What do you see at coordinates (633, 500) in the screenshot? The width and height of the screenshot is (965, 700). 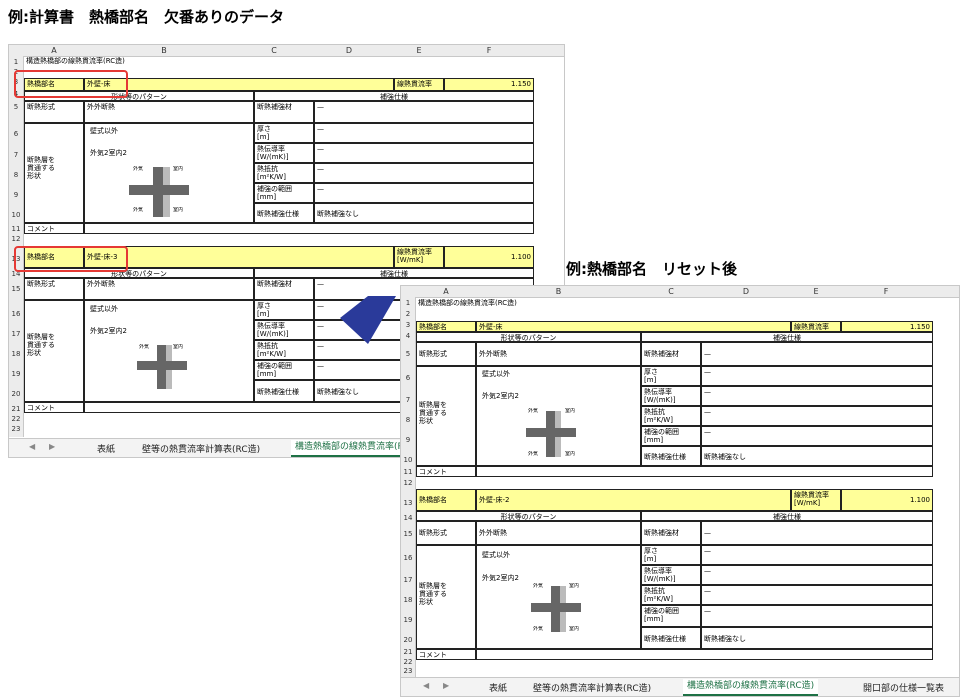 I see `bridge-name-value: 外壁-床-2` at bounding box center [633, 500].